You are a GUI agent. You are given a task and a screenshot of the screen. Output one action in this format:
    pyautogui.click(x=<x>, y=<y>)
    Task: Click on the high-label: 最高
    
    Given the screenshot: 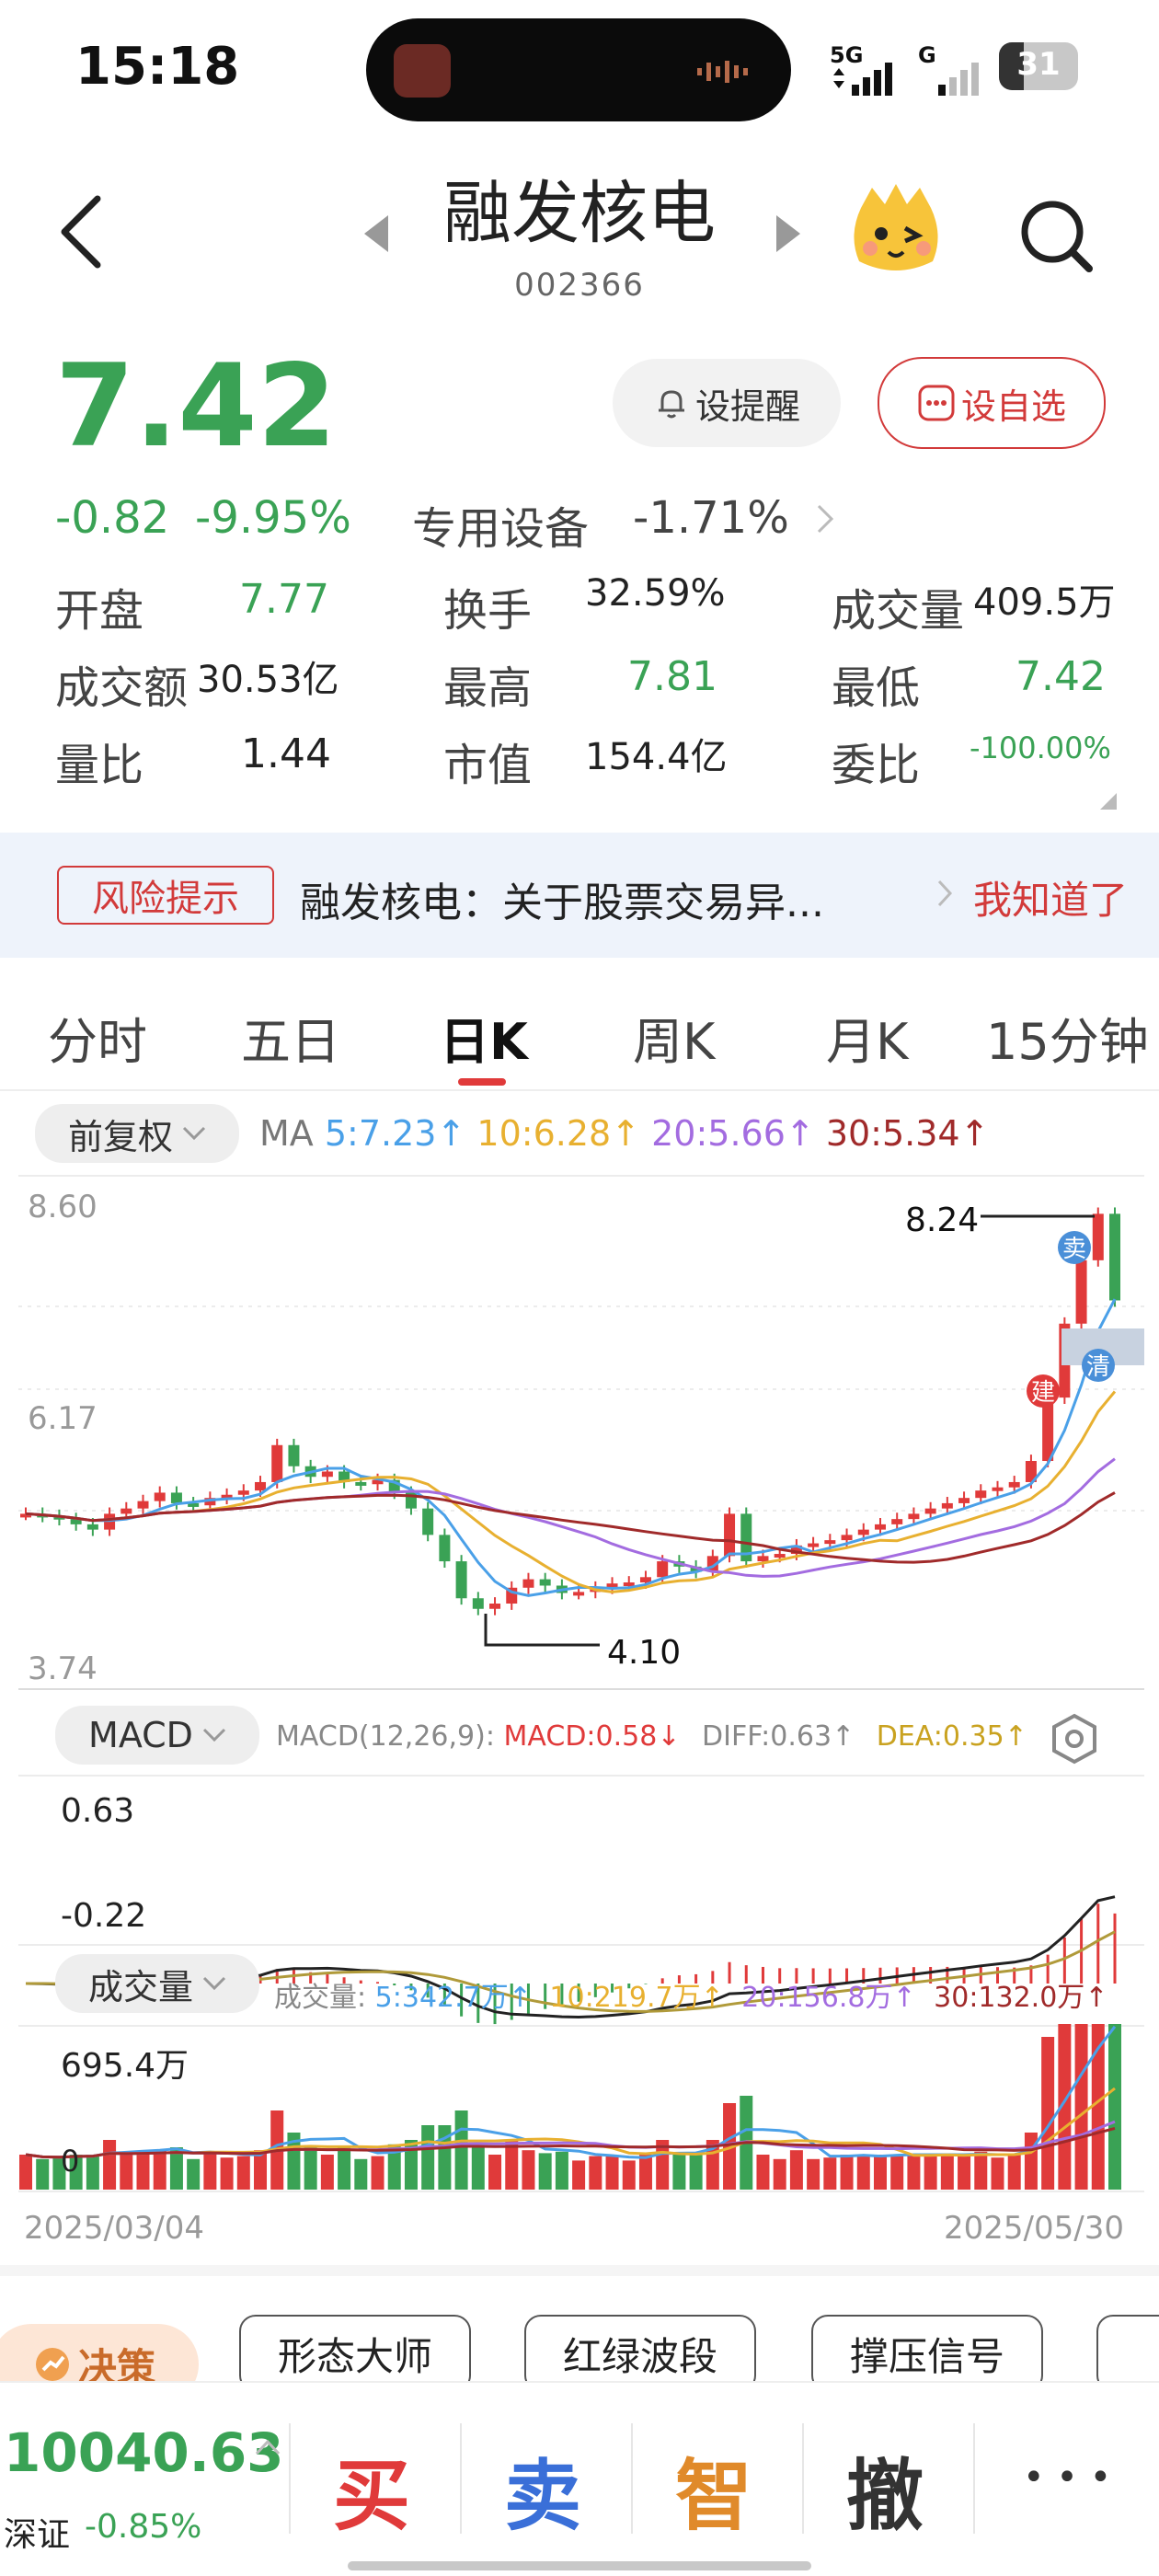 What is the action you would take?
    pyautogui.click(x=488, y=688)
    